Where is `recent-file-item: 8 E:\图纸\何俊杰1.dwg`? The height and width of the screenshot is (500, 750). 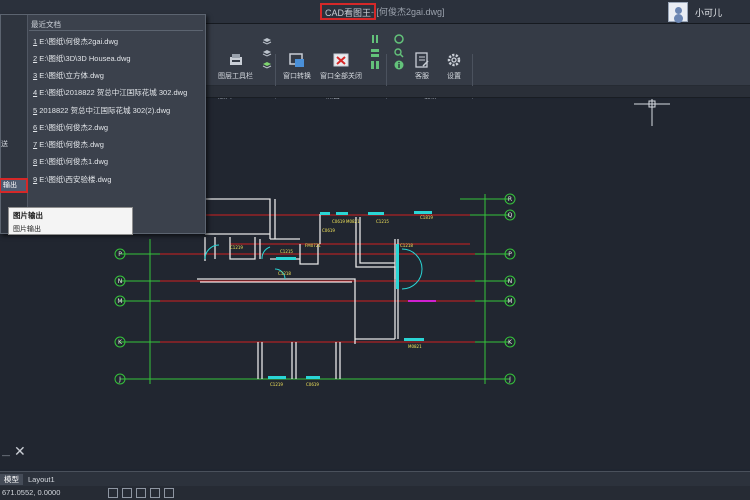 recent-file-item: 8 E:\图纸\何俊杰1.dwg is located at coordinates (70, 161).